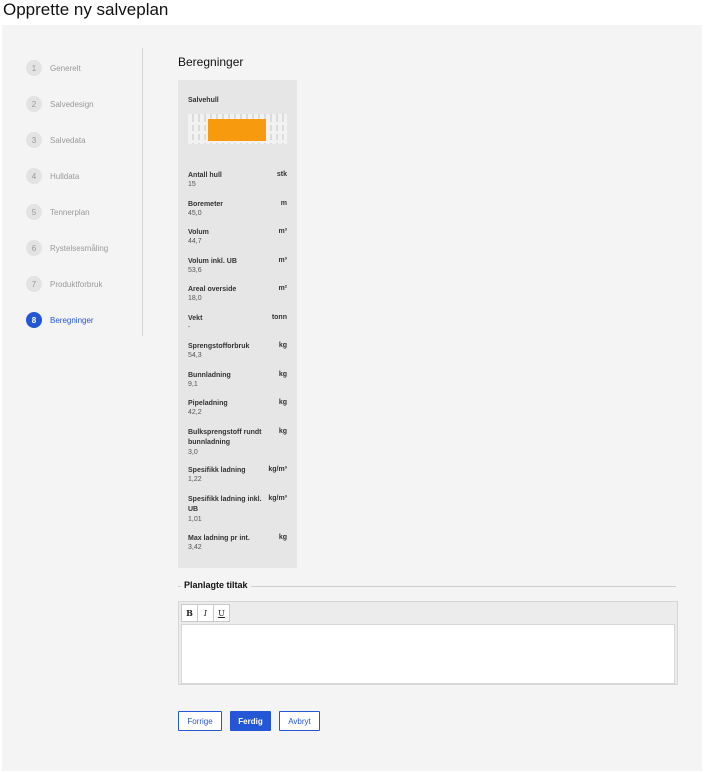  I want to click on step-number: 8, so click(34, 320).